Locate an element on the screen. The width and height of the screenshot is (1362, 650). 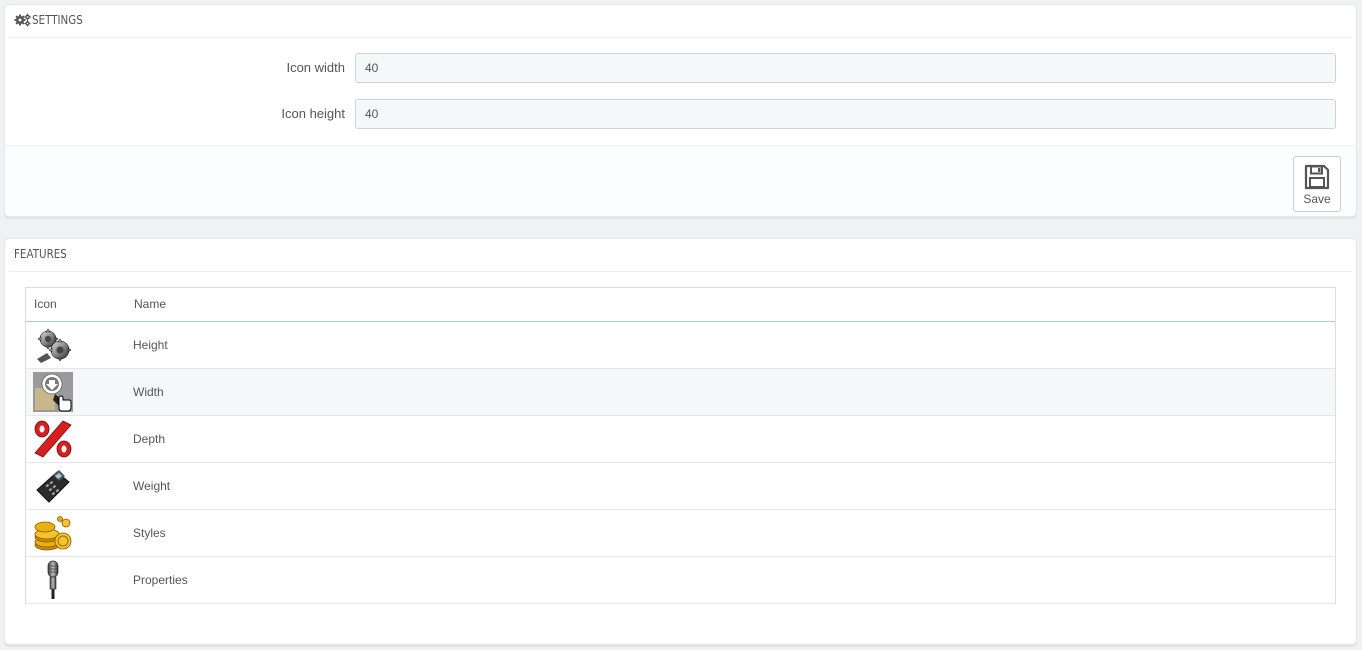
icon-height-label: Icon height is located at coordinates (313, 113).